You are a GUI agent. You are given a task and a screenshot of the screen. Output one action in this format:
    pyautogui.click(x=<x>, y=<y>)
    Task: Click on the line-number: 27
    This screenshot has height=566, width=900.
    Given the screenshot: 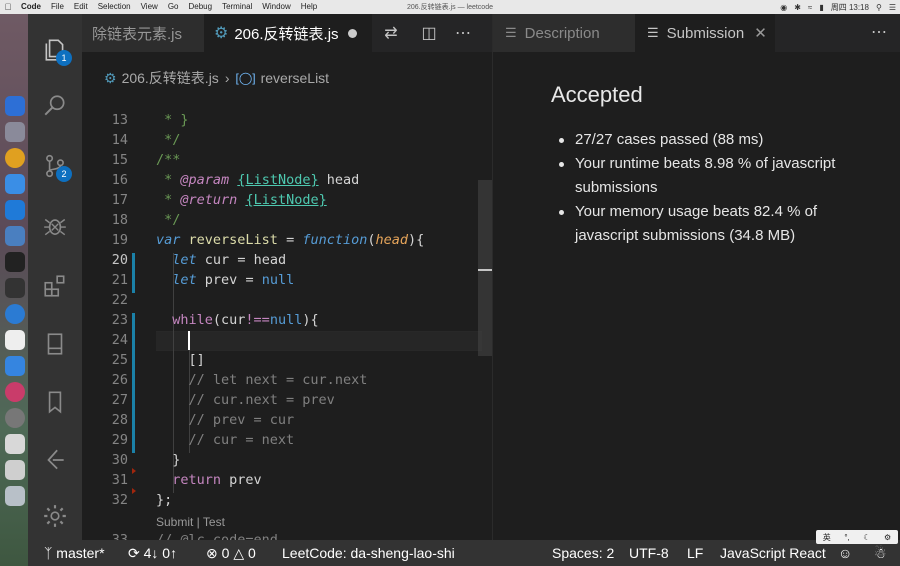 What is the action you would take?
    pyautogui.click(x=119, y=400)
    